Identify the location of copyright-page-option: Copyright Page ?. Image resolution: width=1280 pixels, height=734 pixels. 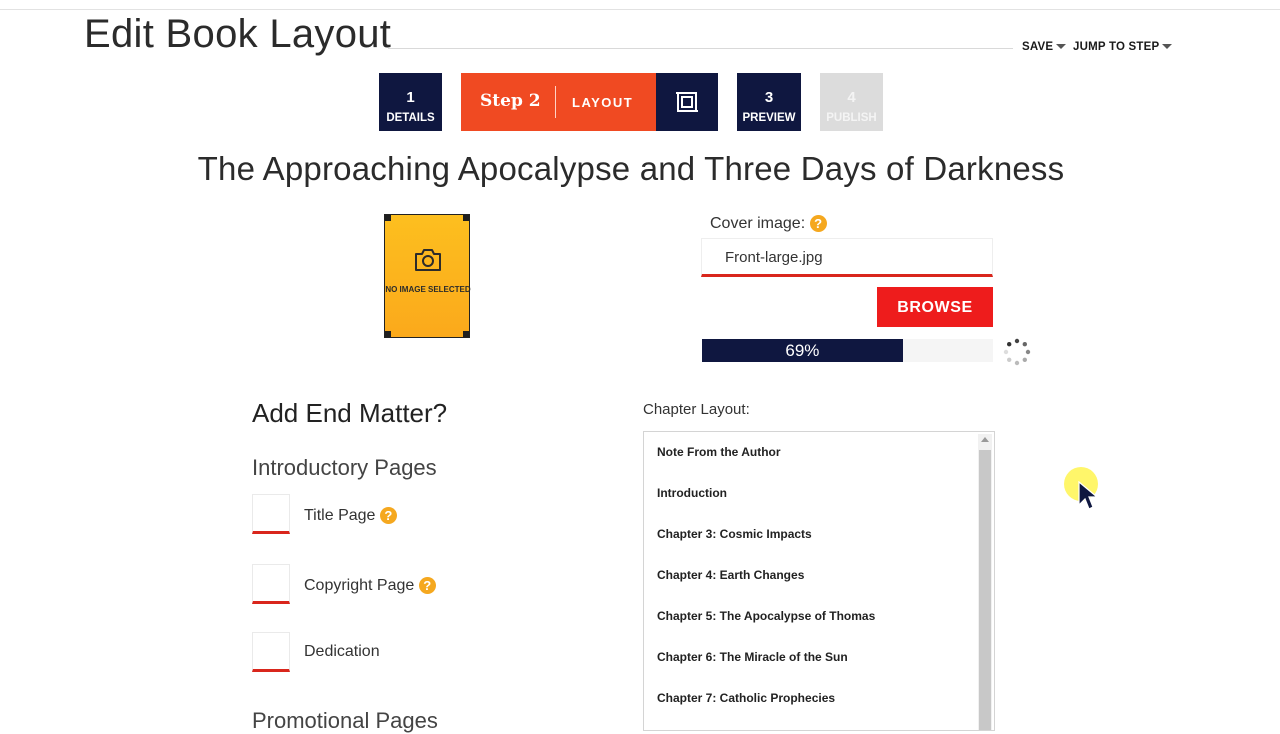
(370, 586).